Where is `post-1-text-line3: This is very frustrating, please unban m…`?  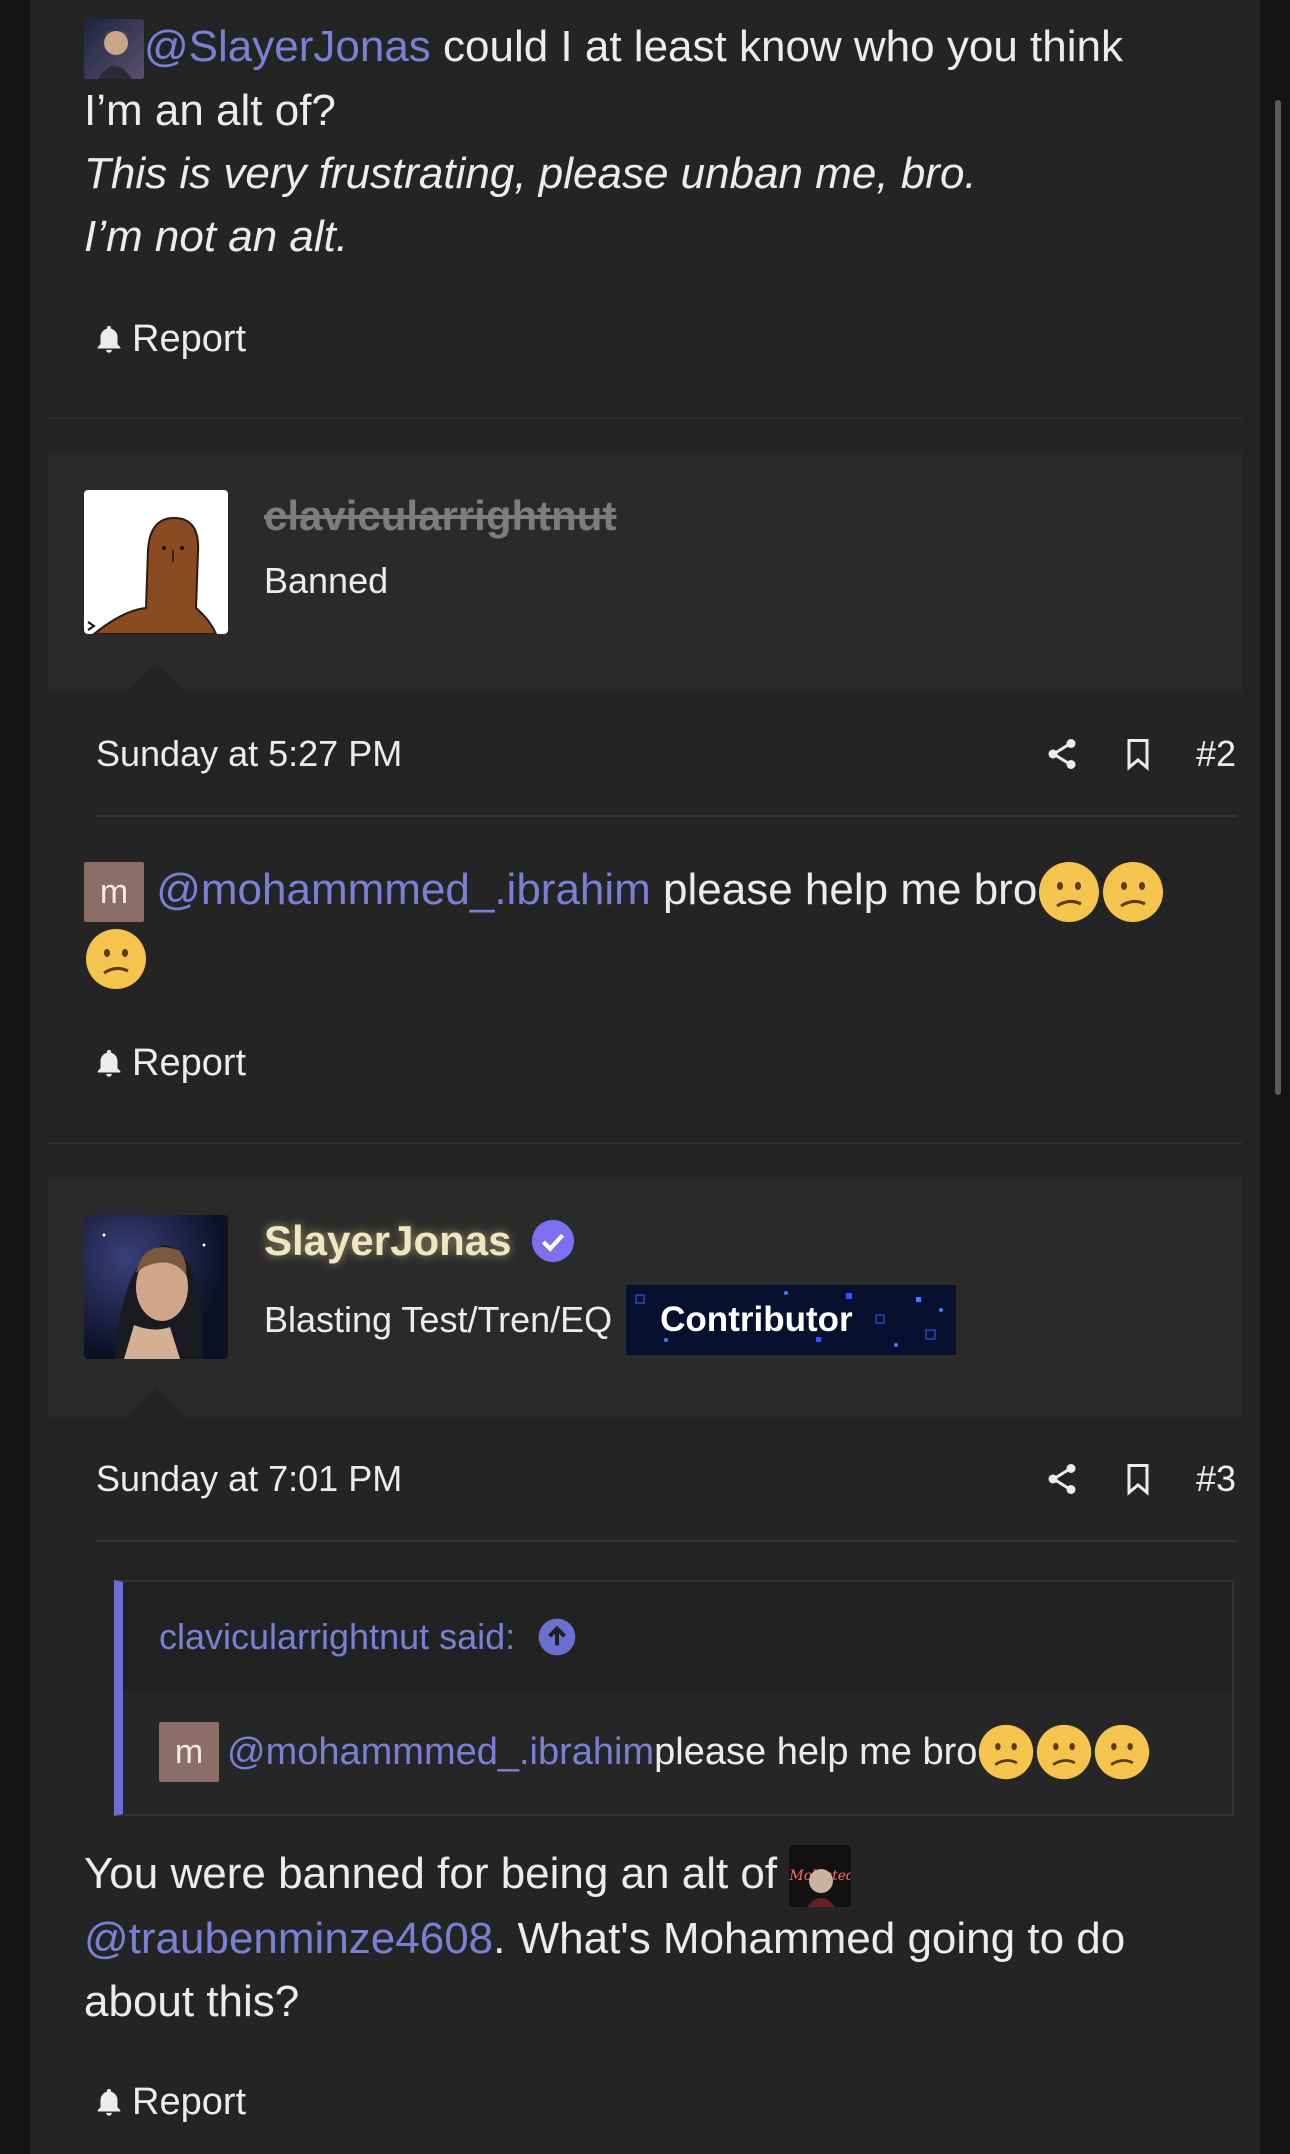 post-1-text-line3: This is very frustrating, please unban m… is located at coordinates (530, 174).